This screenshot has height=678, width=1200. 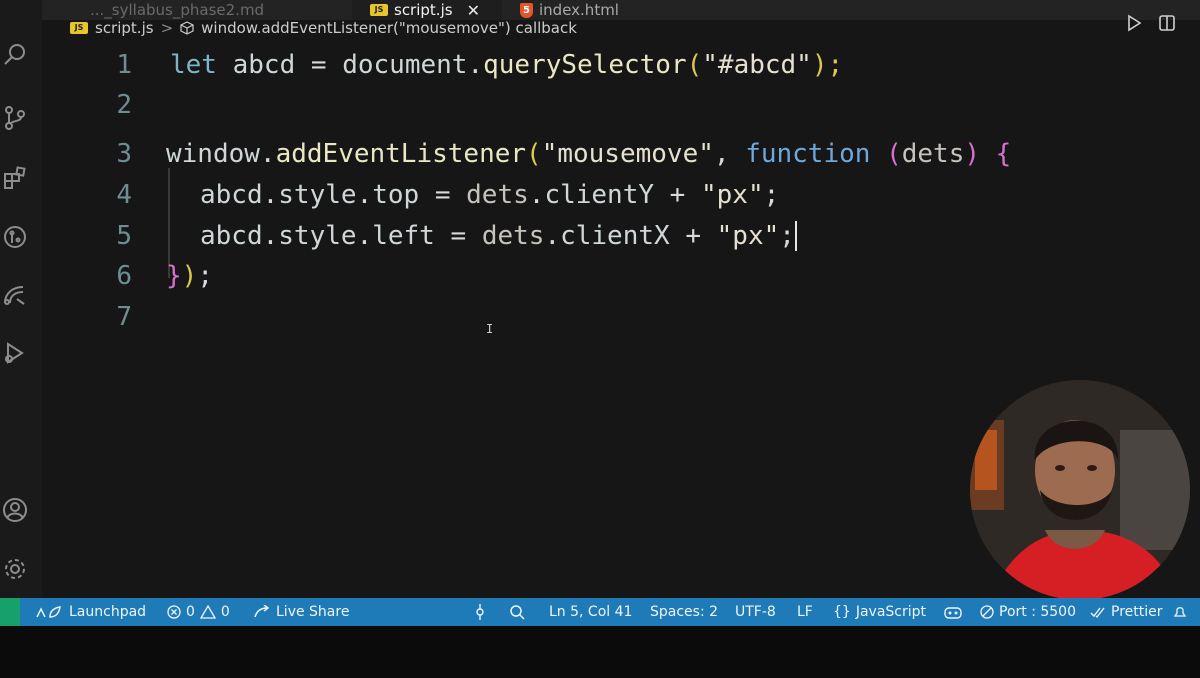 What do you see at coordinates (190, 612) in the screenshot?
I see `error-count: 0` at bounding box center [190, 612].